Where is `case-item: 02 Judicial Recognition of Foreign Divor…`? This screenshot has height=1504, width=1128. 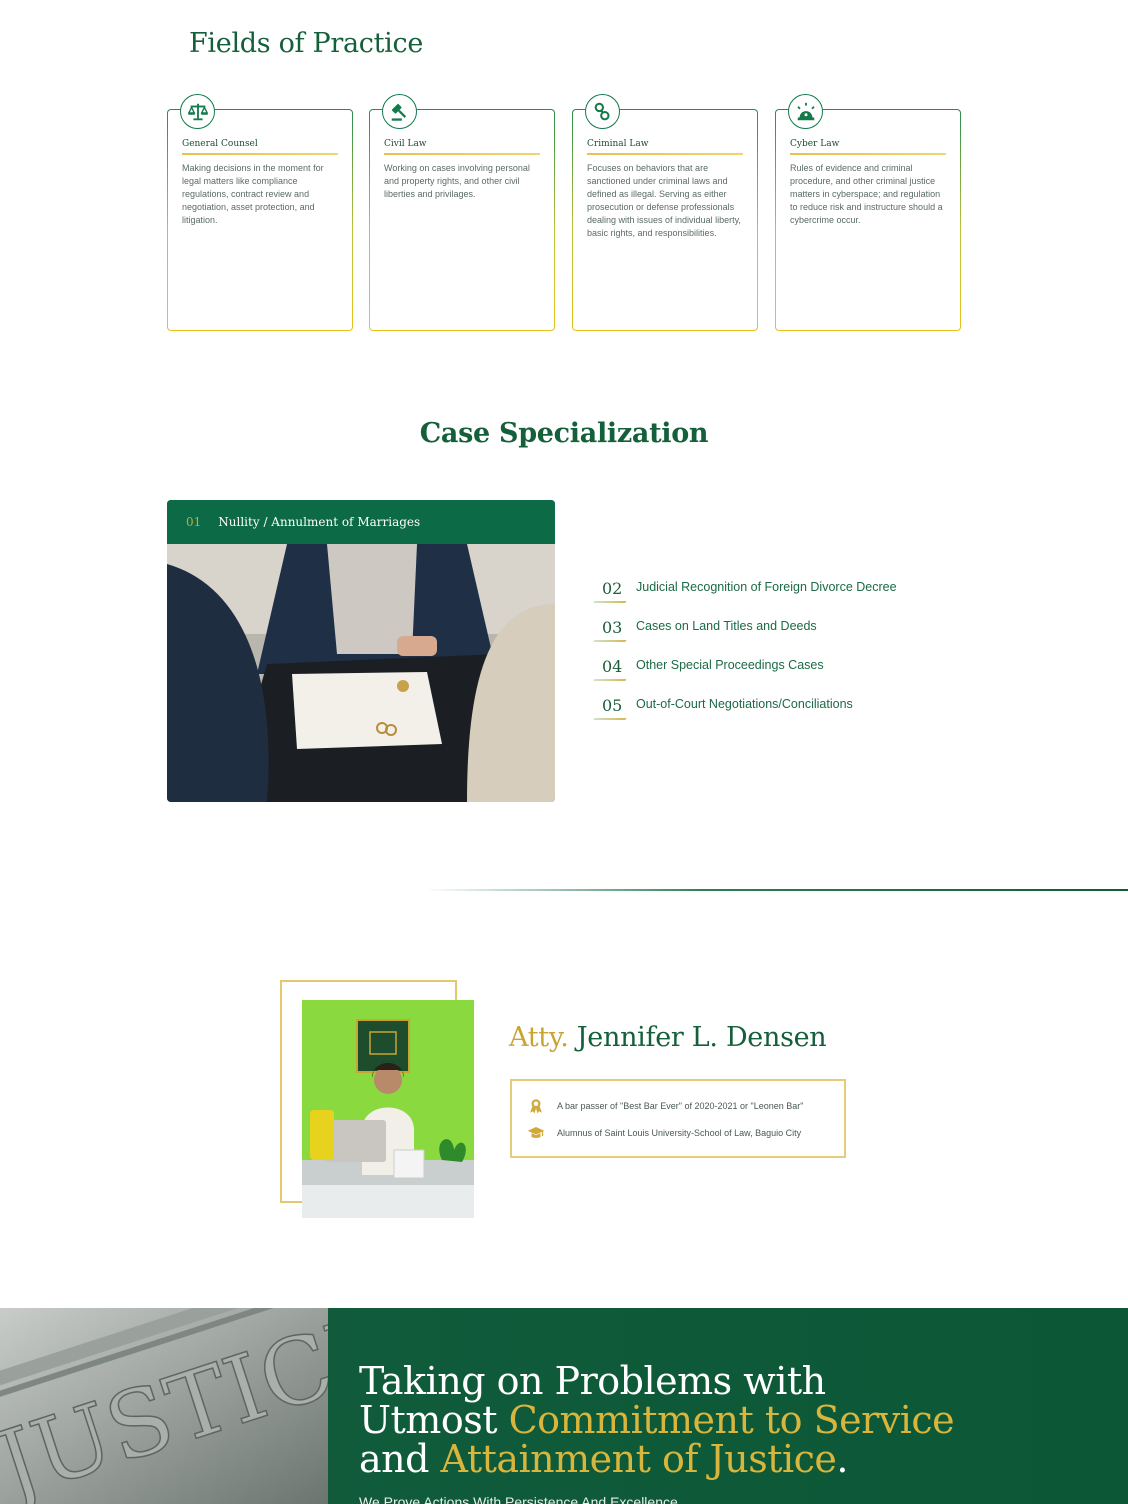
case-item: 02 Judicial Recognition of Foreign Divor… is located at coordinates (773, 593).